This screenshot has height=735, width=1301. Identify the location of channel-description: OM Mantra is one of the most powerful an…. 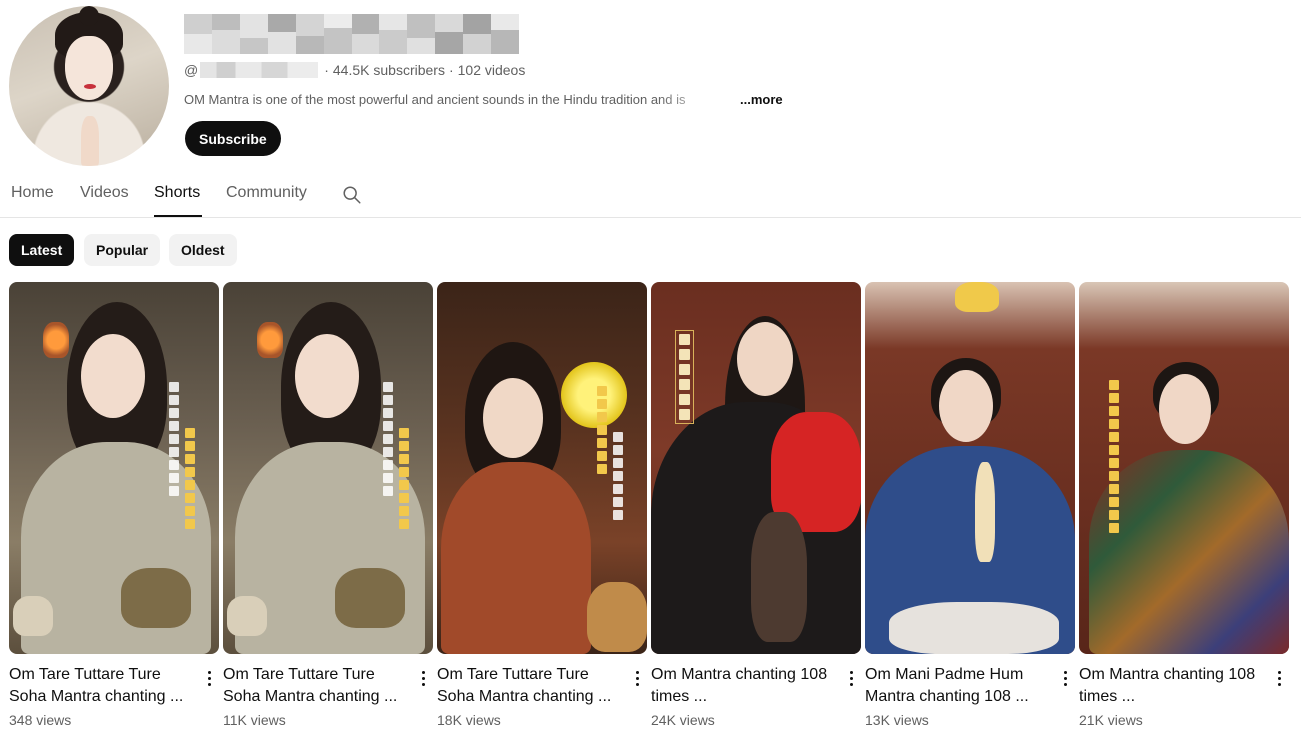
(489, 99).